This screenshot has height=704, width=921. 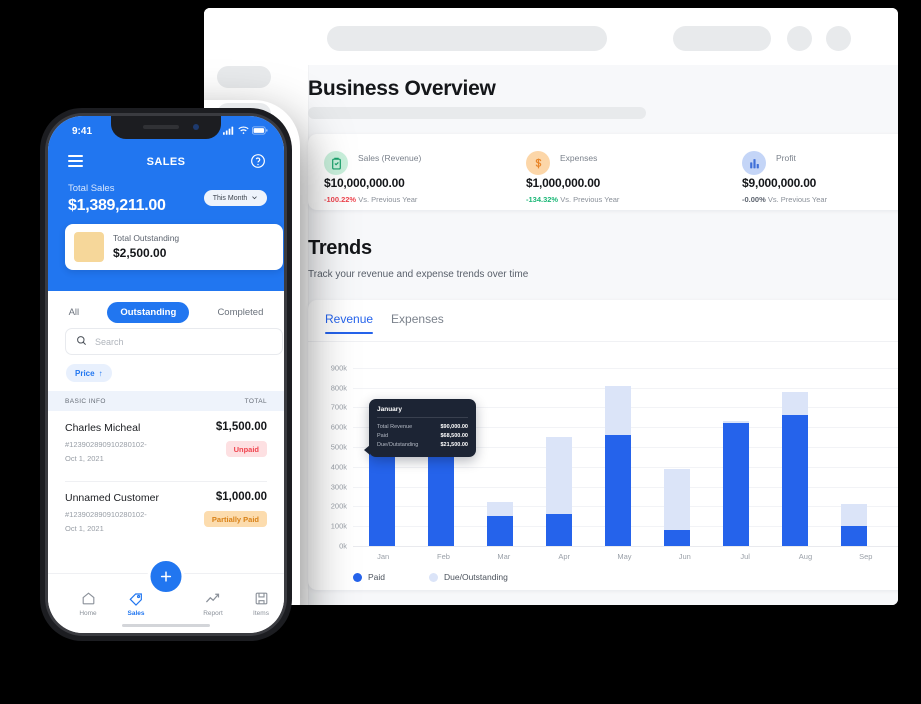 I want to click on tab-outstanding: Outstanding, so click(x=148, y=312).